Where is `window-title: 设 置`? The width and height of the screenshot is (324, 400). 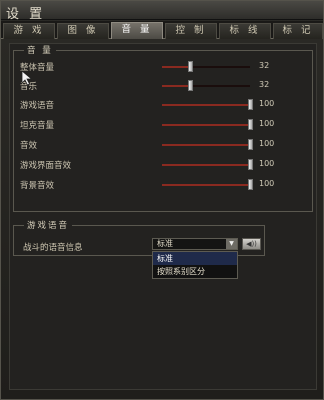 window-title: 设 置 is located at coordinates (26, 14).